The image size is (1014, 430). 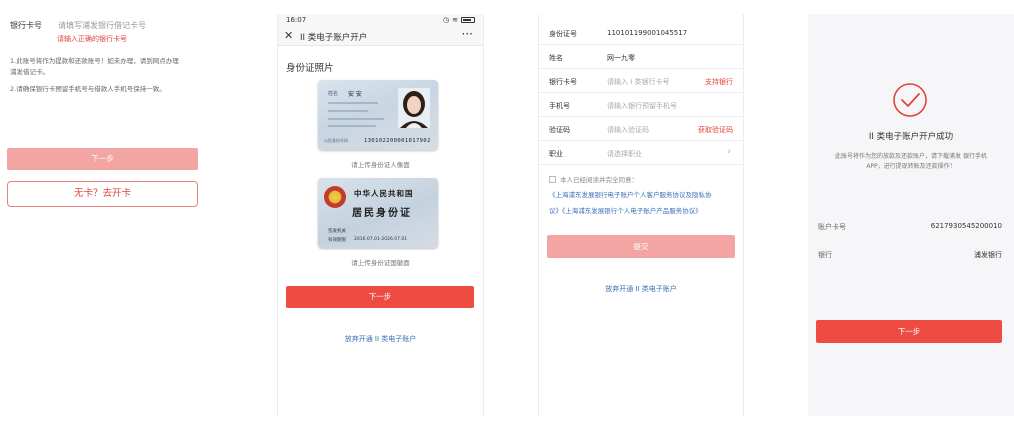 I want to click on desc-line-2: APP，进行提现转账及还款操作！, so click(x=911, y=166).